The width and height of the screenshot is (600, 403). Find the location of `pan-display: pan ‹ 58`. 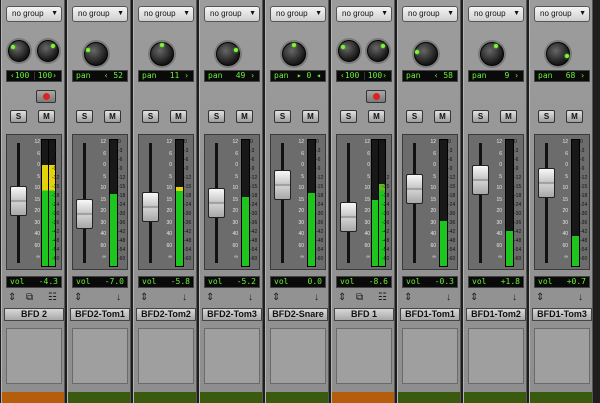

pan-display: pan ‹ 58 is located at coordinates (430, 76).